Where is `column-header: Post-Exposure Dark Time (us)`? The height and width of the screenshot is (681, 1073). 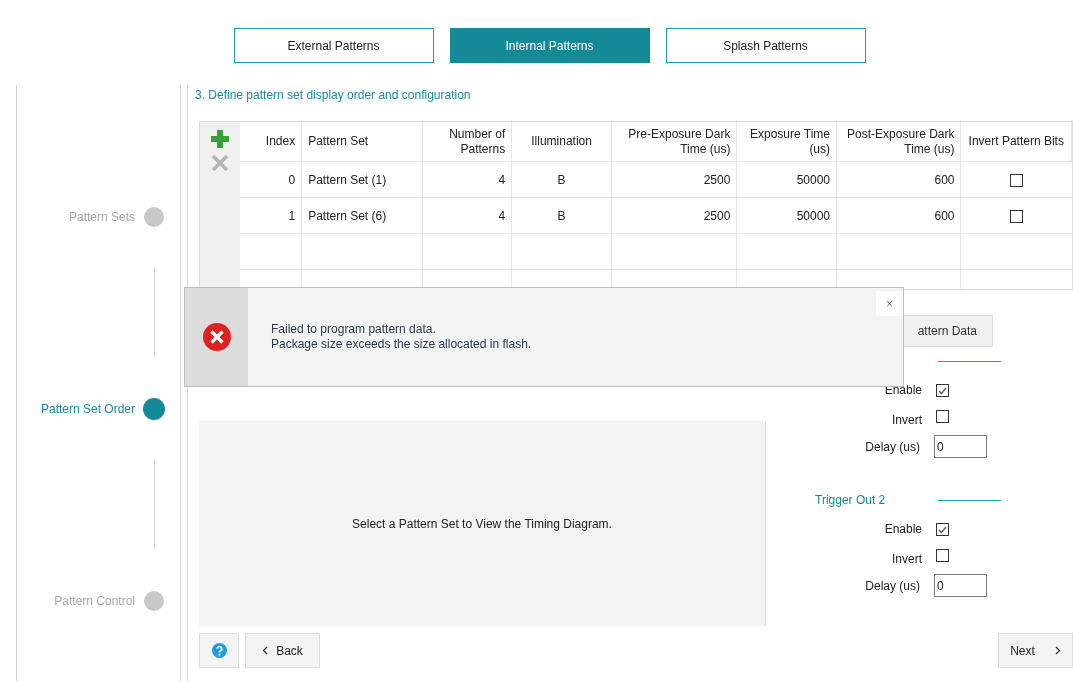
column-header: Post-Exposure Dark Time (us) is located at coordinates (898, 141).